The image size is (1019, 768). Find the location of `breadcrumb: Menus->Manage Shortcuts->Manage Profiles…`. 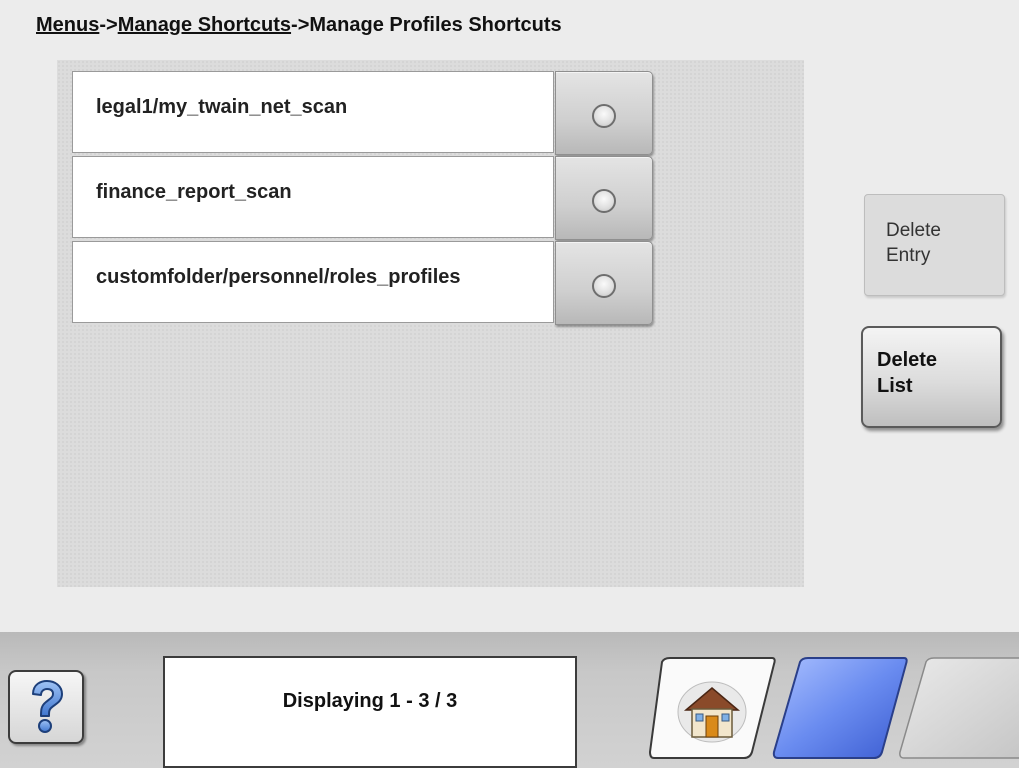

breadcrumb: Menus->Manage Shortcuts->Manage Profiles… is located at coordinates (299, 25).